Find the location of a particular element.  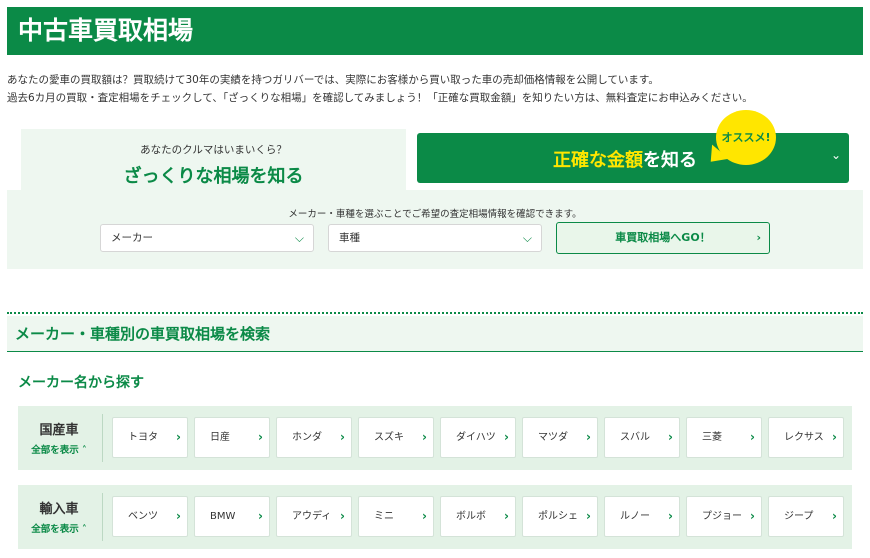

maker-button: ホンダ › is located at coordinates (314, 437).